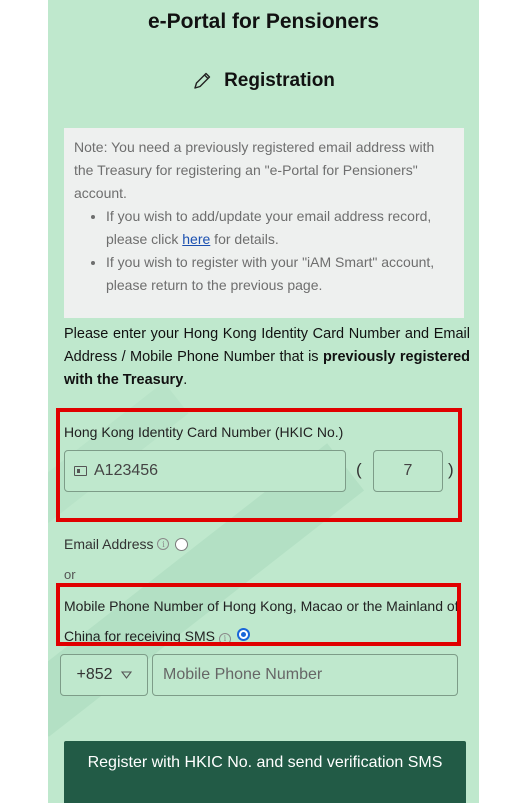  What do you see at coordinates (163, 544) in the screenshot?
I see `info-icon: i` at bounding box center [163, 544].